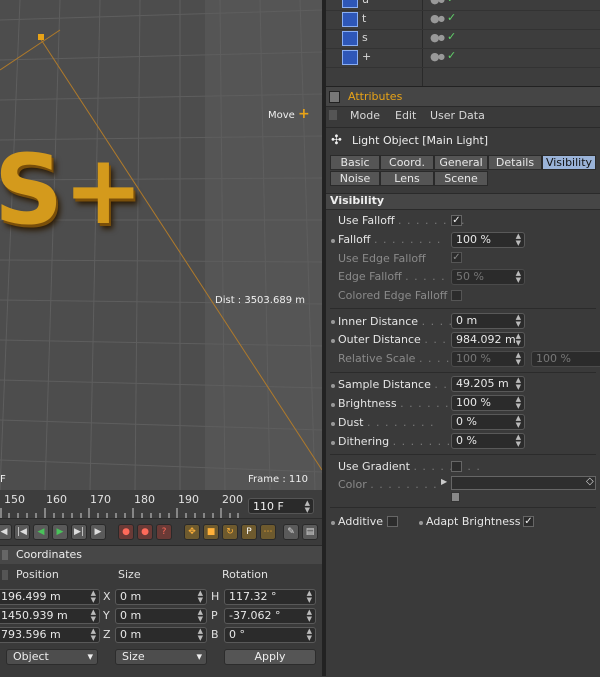 The image size is (600, 677). I want to click on coordinates-header: Coordinates, so click(161, 555).